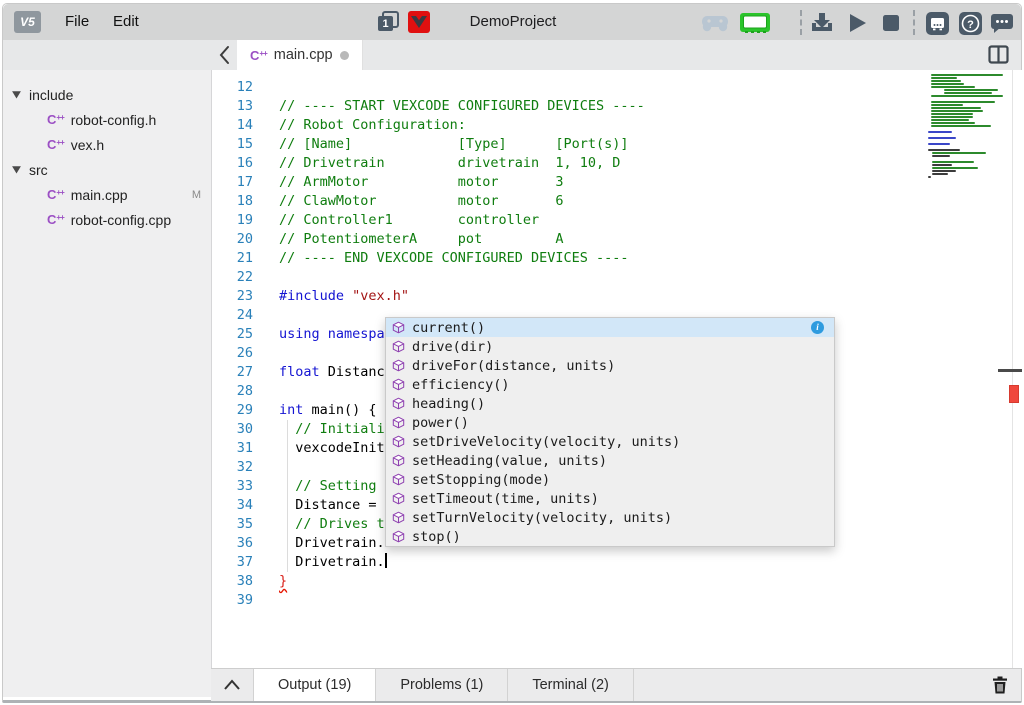 The image size is (1024, 705). What do you see at coordinates (77, 22) in the screenshot?
I see `menu-file: File` at bounding box center [77, 22].